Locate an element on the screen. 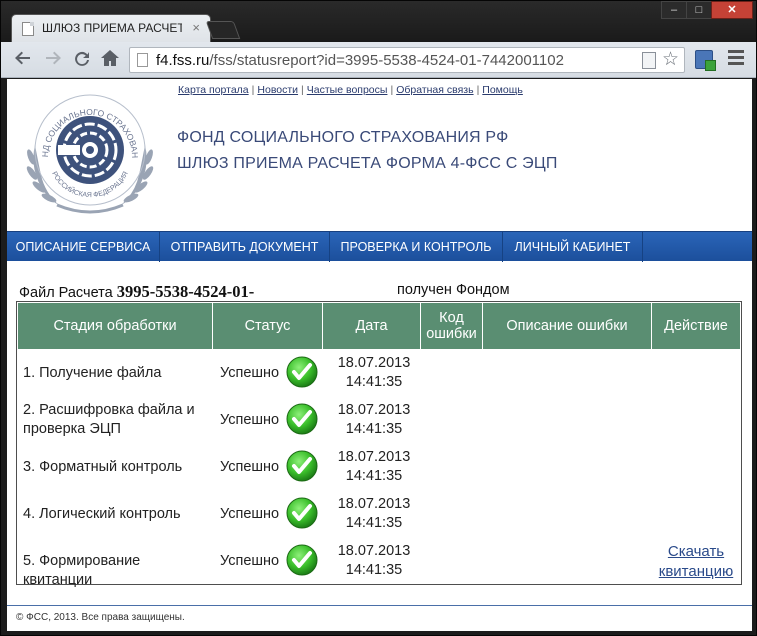 The width and height of the screenshot is (757, 636). stage-name: 4. Логический контроль is located at coordinates (102, 514).